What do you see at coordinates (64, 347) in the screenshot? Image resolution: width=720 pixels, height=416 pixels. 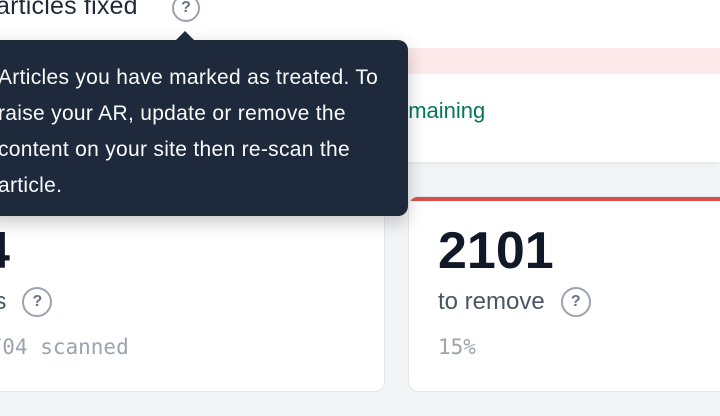 I see `scanned-count: 3704 scanned` at bounding box center [64, 347].